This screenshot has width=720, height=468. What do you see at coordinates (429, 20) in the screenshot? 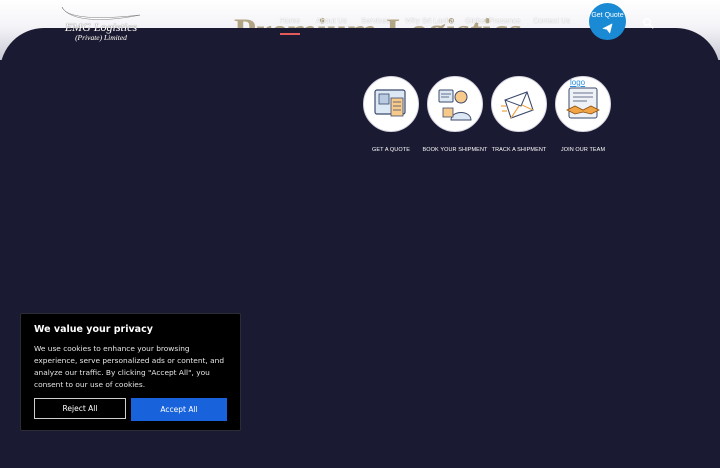
I see `nav-why-sri-lanka: Why Sri Lanka` at bounding box center [429, 20].